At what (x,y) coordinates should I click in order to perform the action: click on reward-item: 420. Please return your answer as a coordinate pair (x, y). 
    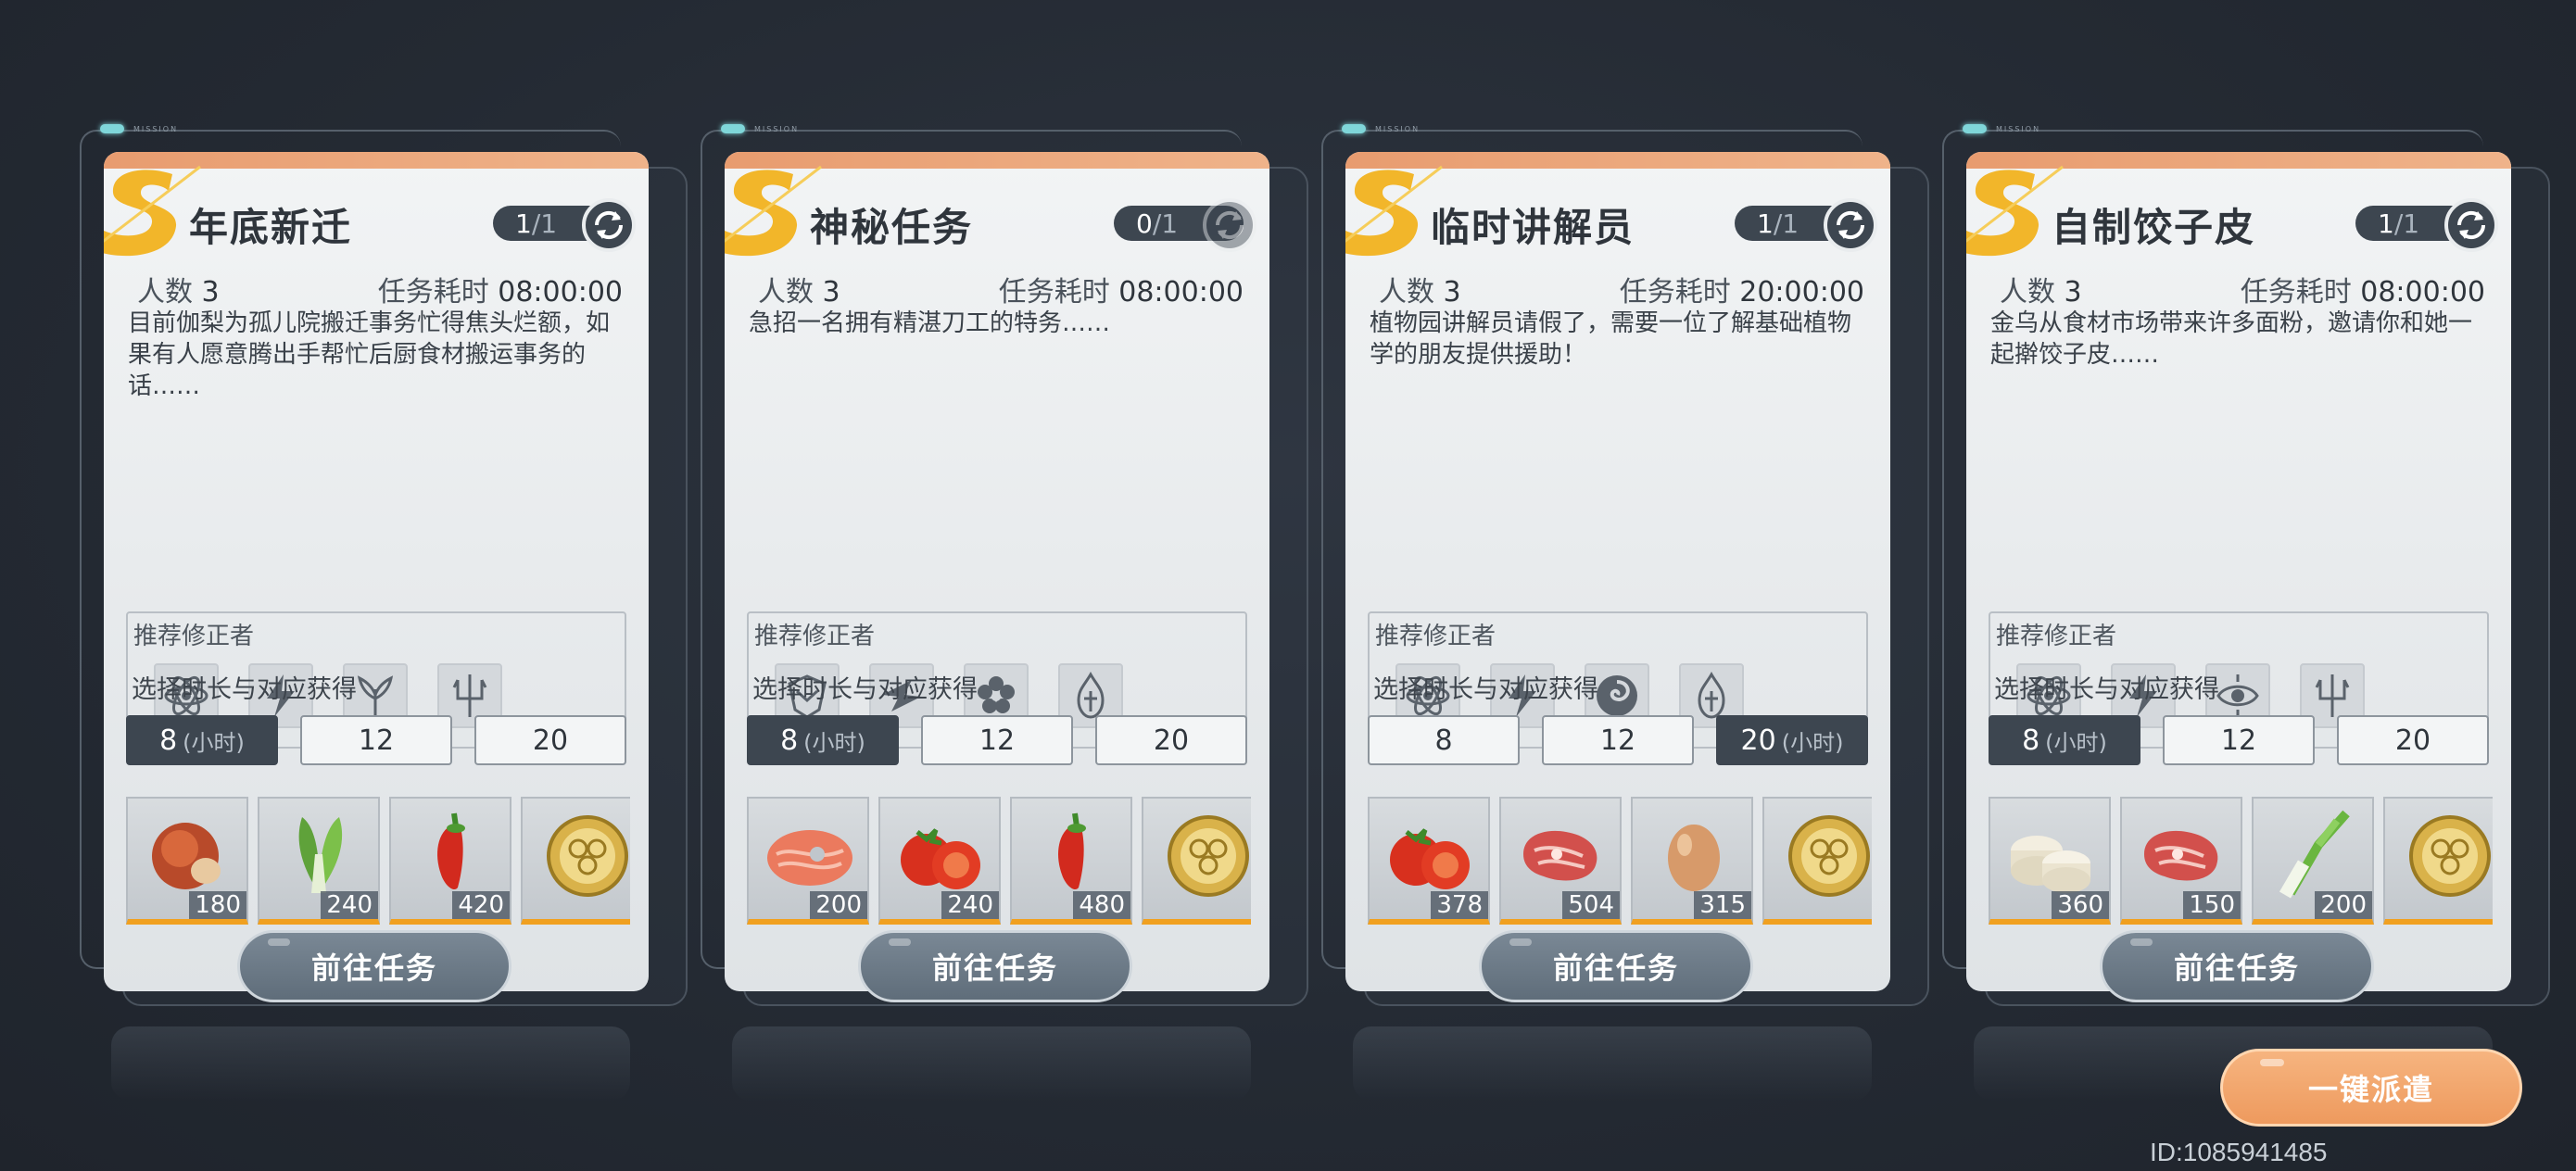
    Looking at the image, I should click on (450, 861).